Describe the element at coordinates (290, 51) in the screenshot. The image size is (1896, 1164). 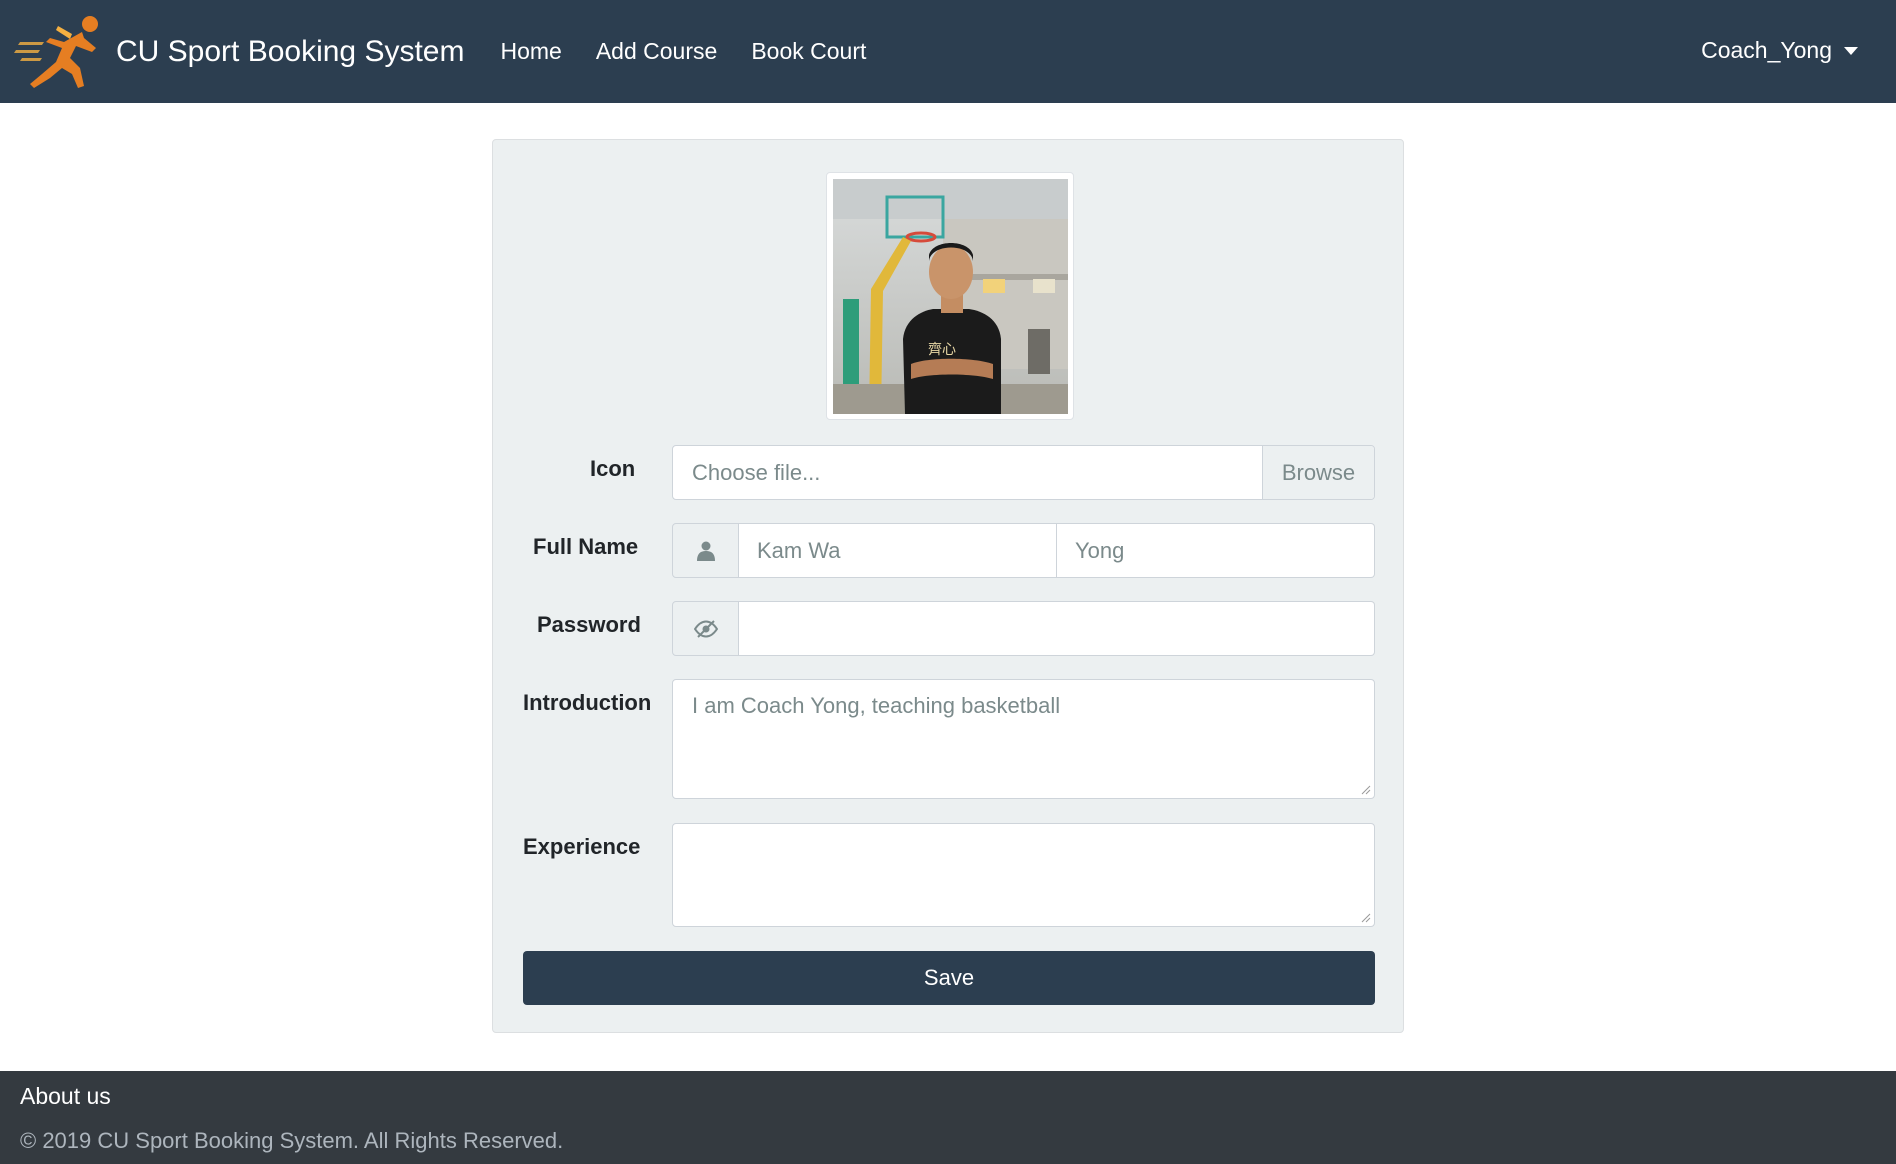
I see `brand-name: CU Sport Booking System` at that location.